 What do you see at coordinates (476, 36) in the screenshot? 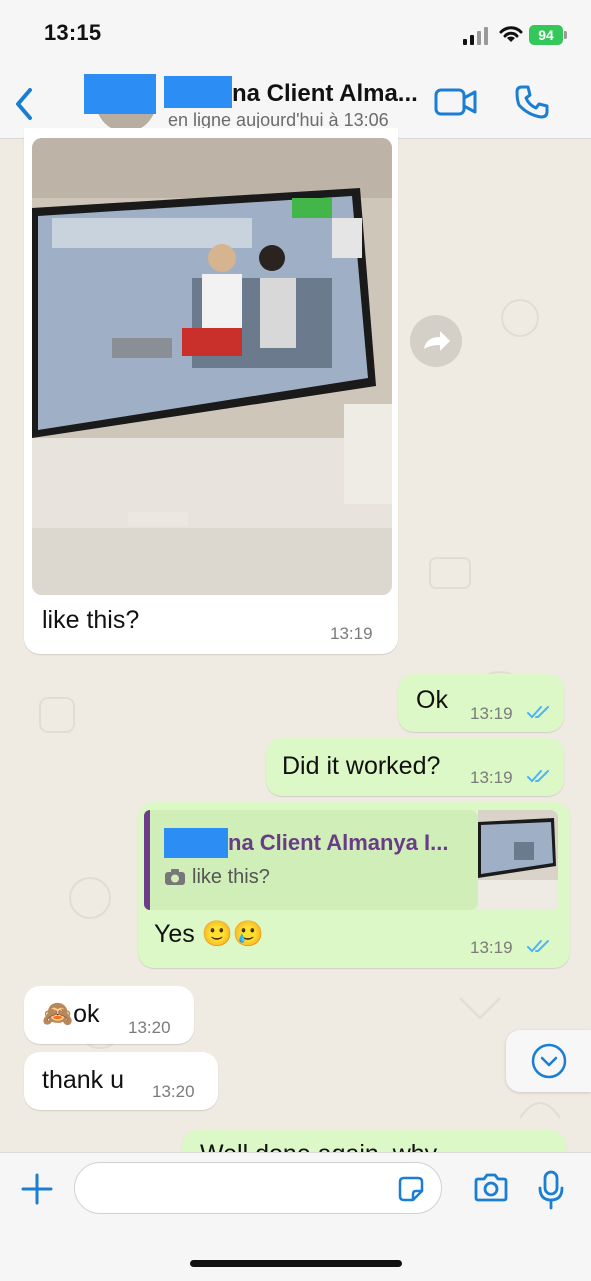
I see `cellular-signal-icon` at bounding box center [476, 36].